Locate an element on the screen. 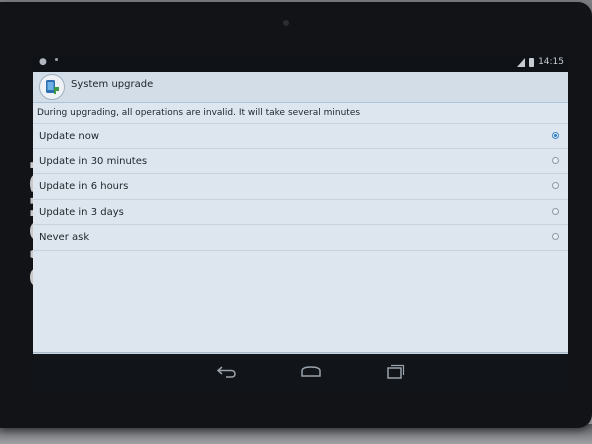 Image resolution: width=592 pixels, height=444 pixels. recent-apps-icon is located at coordinates (395, 371).